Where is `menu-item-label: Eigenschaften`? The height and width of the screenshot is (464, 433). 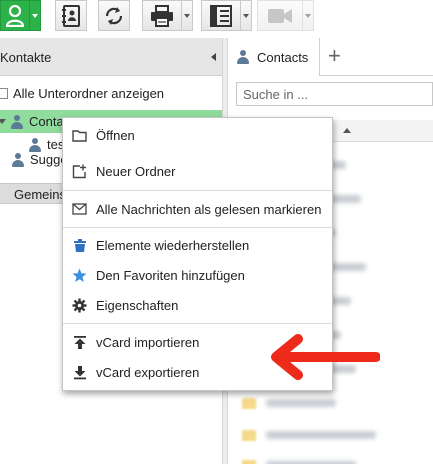
menu-item-label: Eigenschaften is located at coordinates (137, 305).